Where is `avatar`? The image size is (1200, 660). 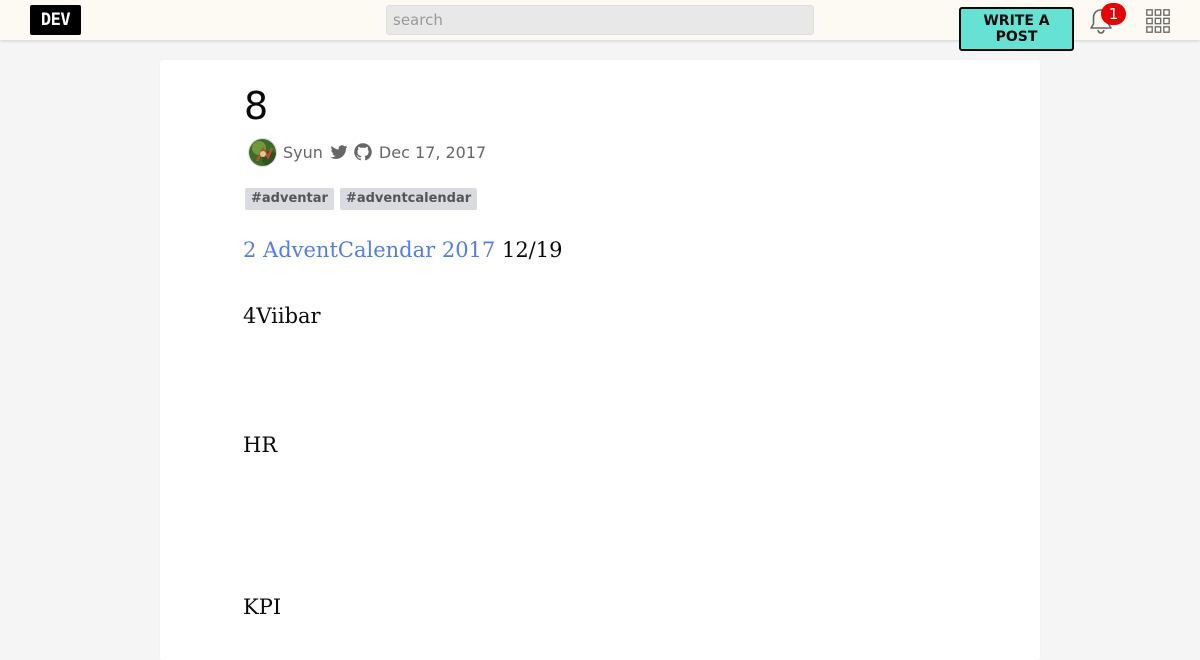
avatar is located at coordinates (262, 152).